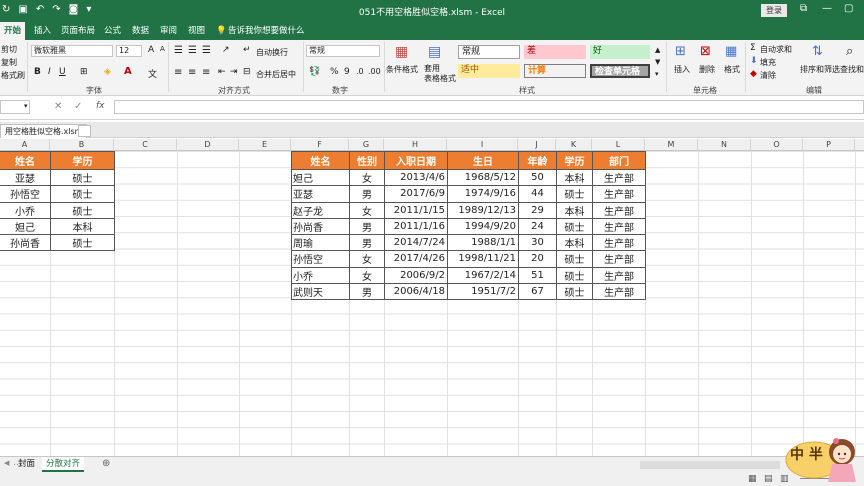 This screenshot has width=864, height=486. I want to click on column-header-O: O, so click(777, 145).